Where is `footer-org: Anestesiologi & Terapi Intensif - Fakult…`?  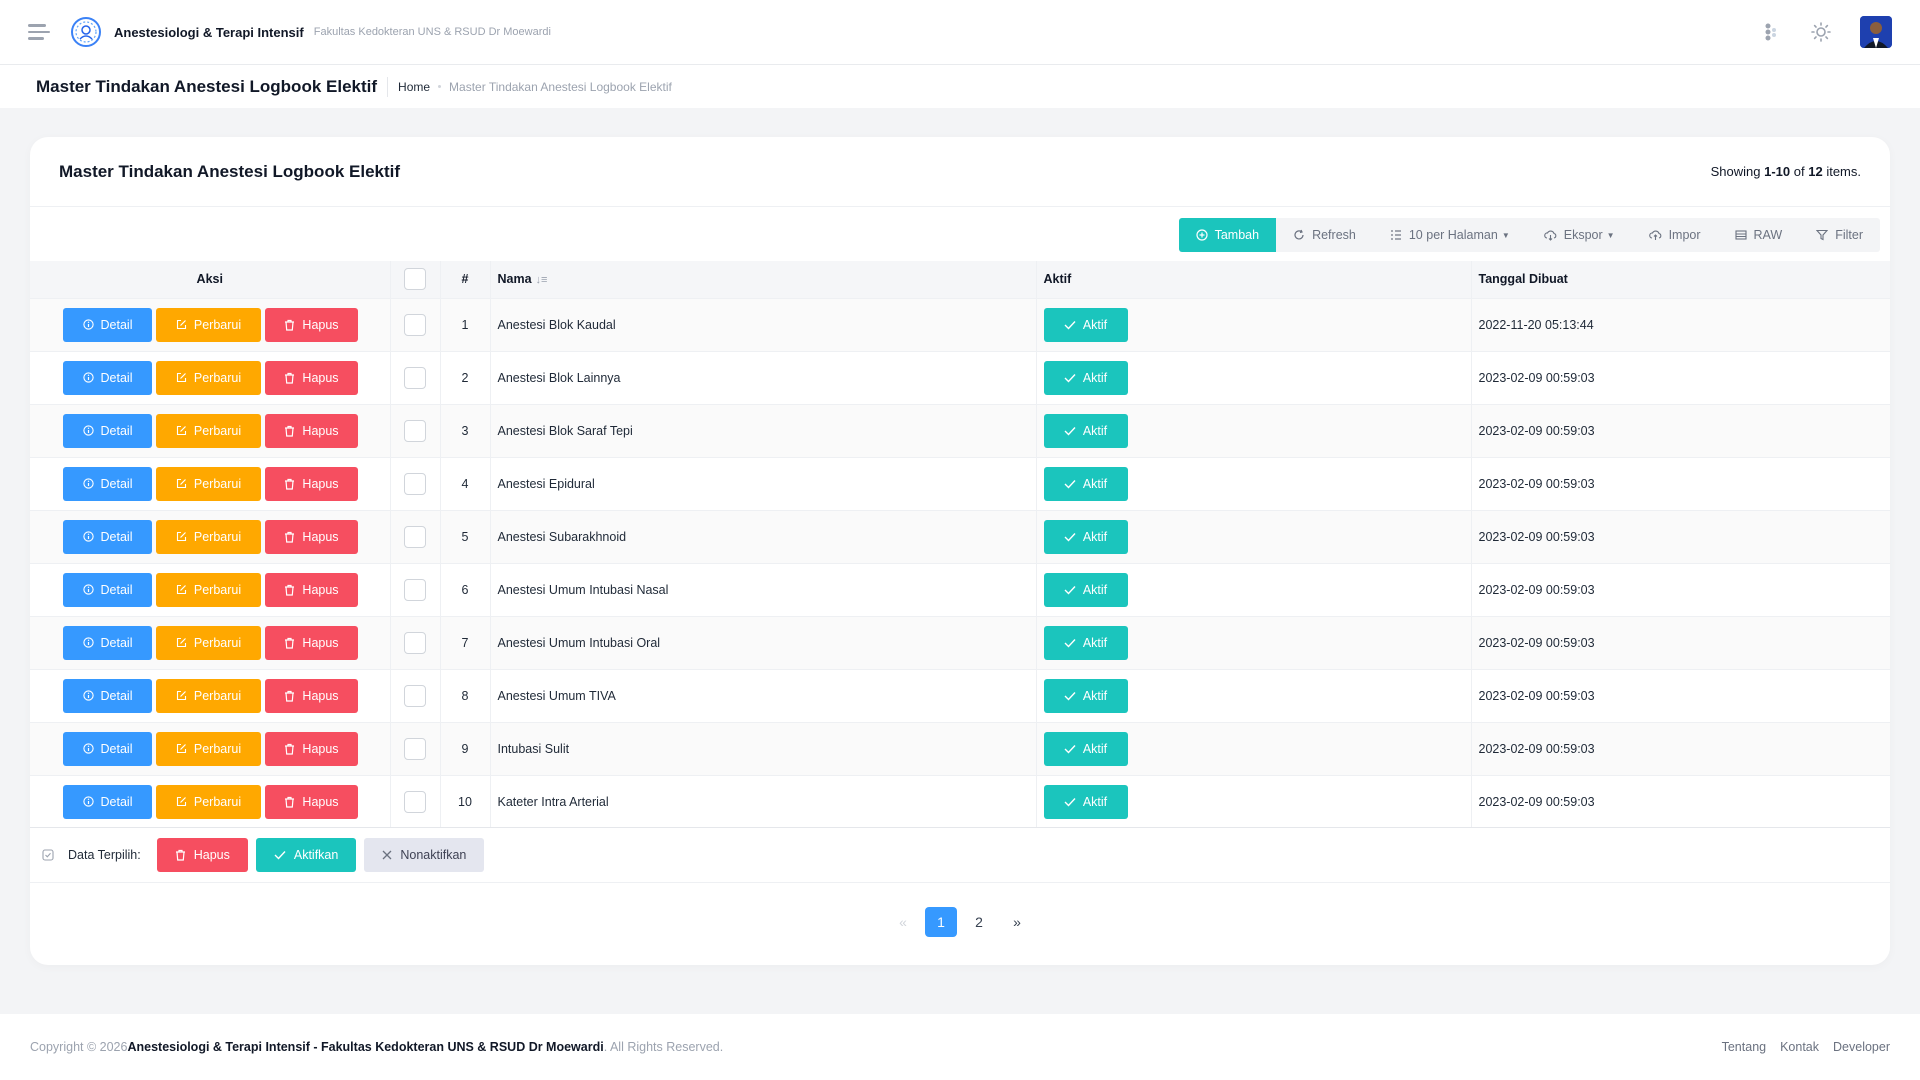 footer-org: Anestesiologi & Terapi Intensif - Fakult… is located at coordinates (365, 1047).